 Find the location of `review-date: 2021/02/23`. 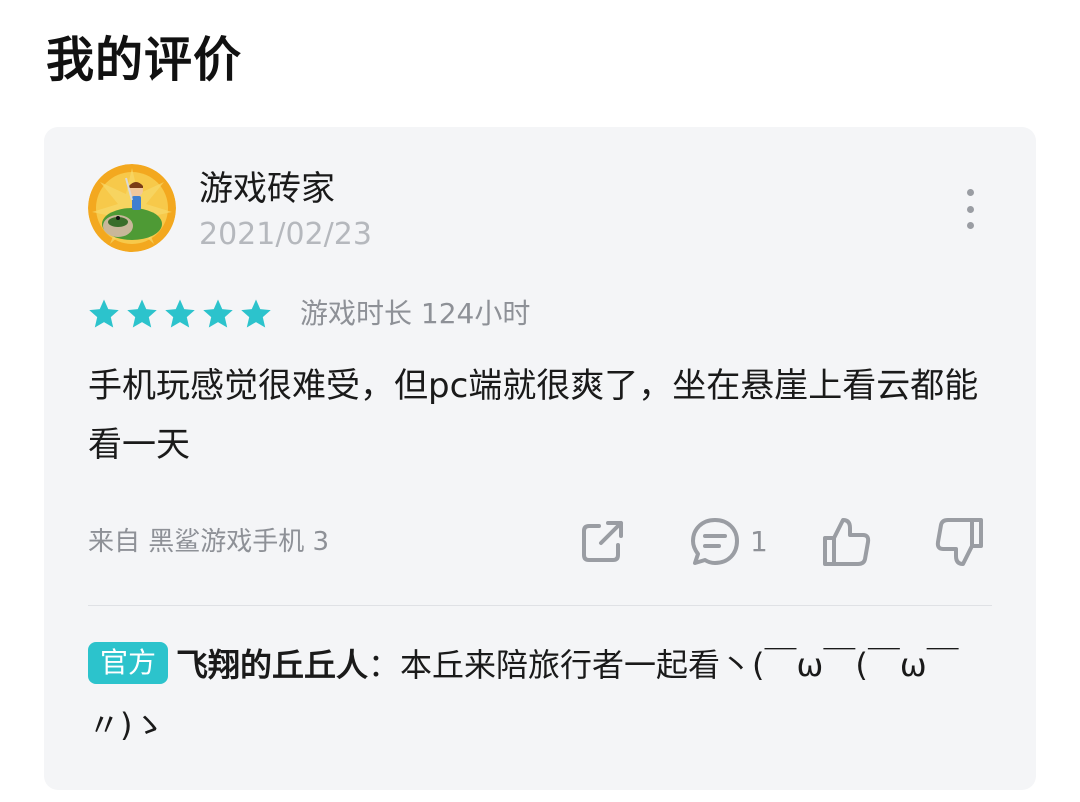

review-date: 2021/02/23 is located at coordinates (285, 234).